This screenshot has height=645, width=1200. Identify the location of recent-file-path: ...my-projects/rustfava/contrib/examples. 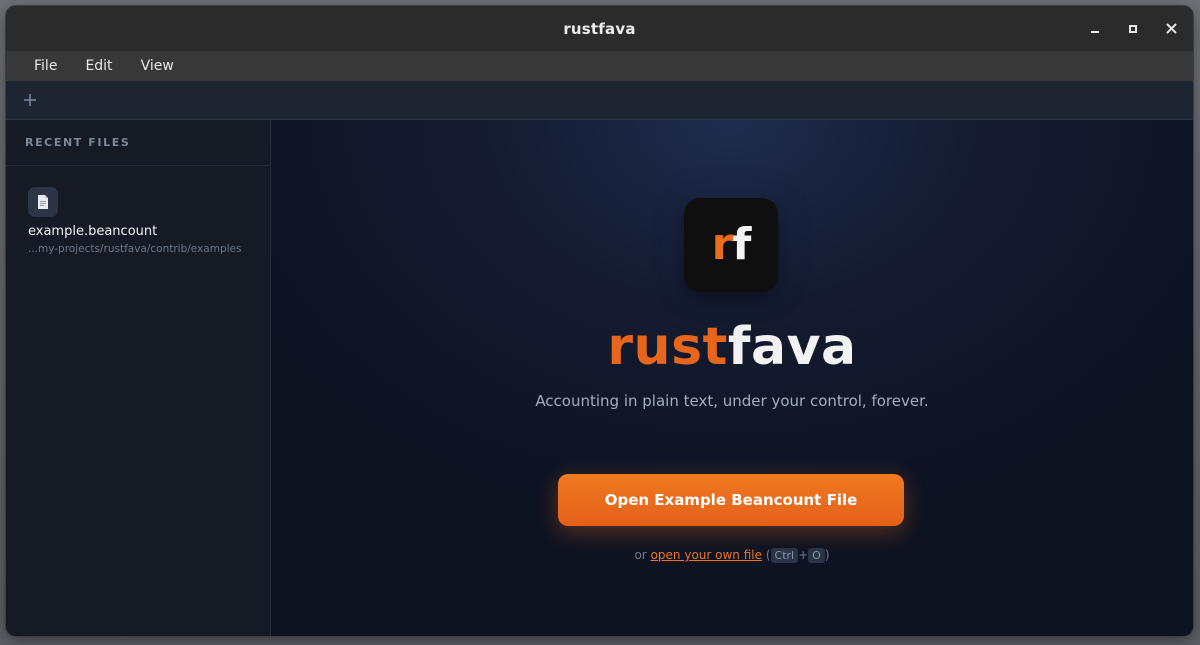
(135, 249).